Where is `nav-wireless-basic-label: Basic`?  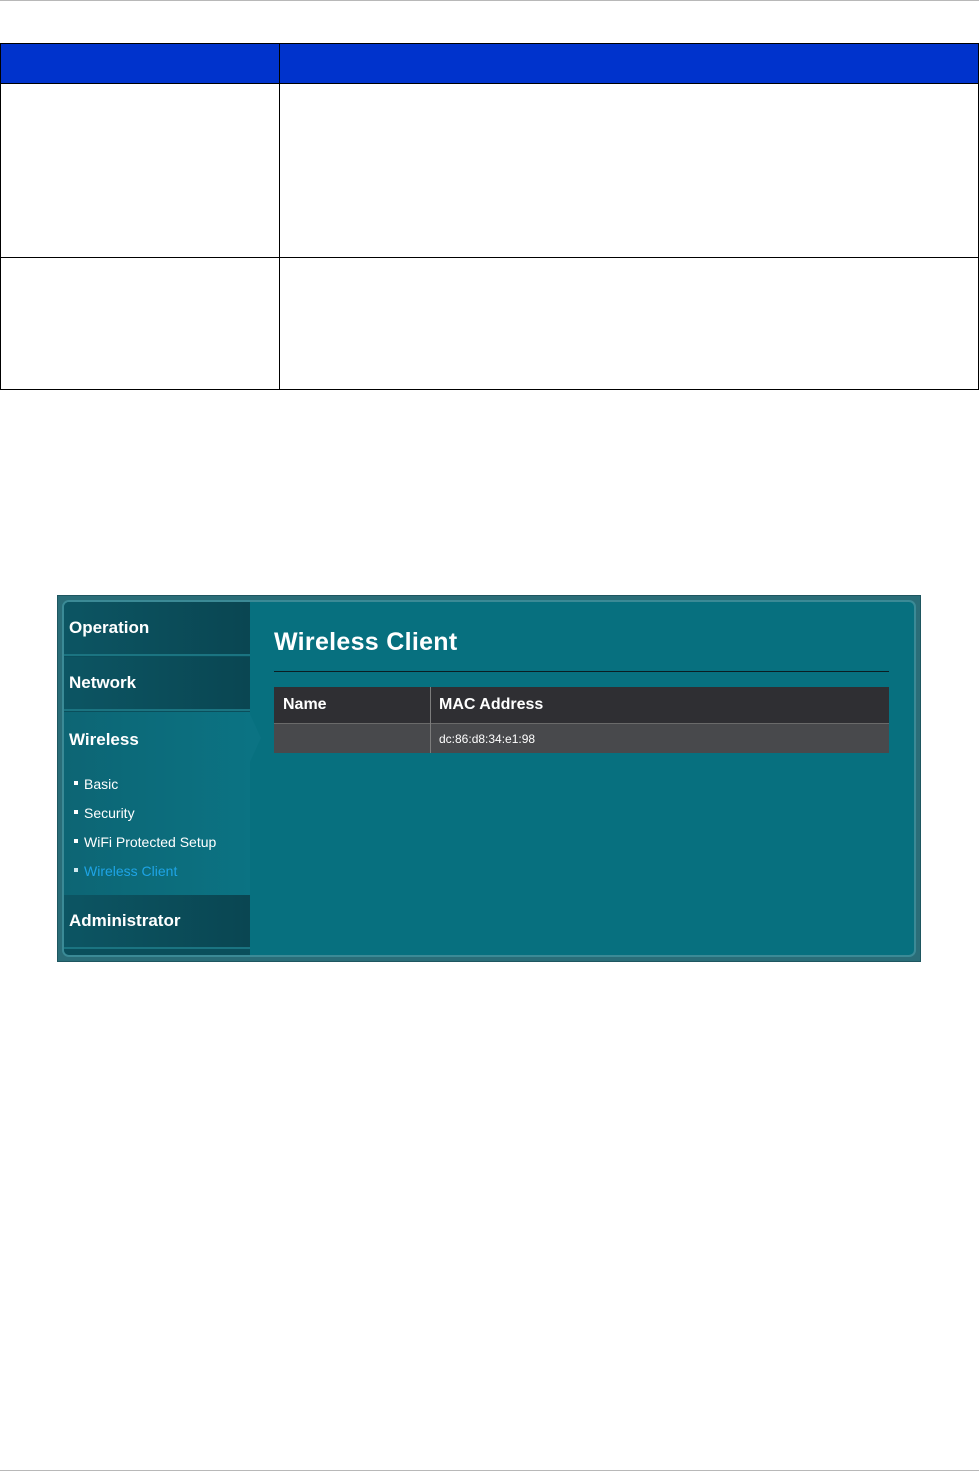 nav-wireless-basic-label: Basic is located at coordinates (101, 784).